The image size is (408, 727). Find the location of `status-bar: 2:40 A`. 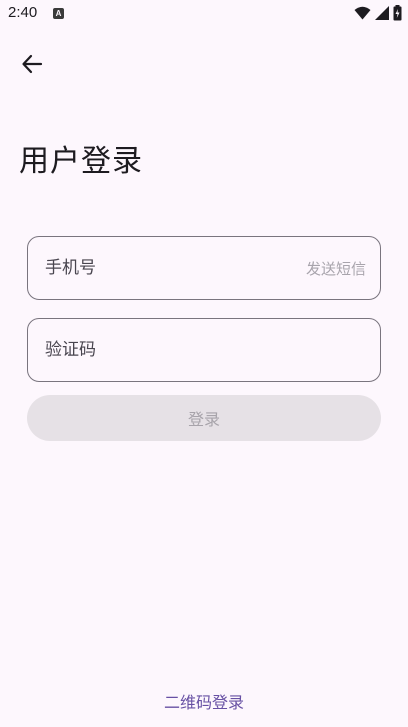

status-bar: 2:40 A is located at coordinates (204, 14).